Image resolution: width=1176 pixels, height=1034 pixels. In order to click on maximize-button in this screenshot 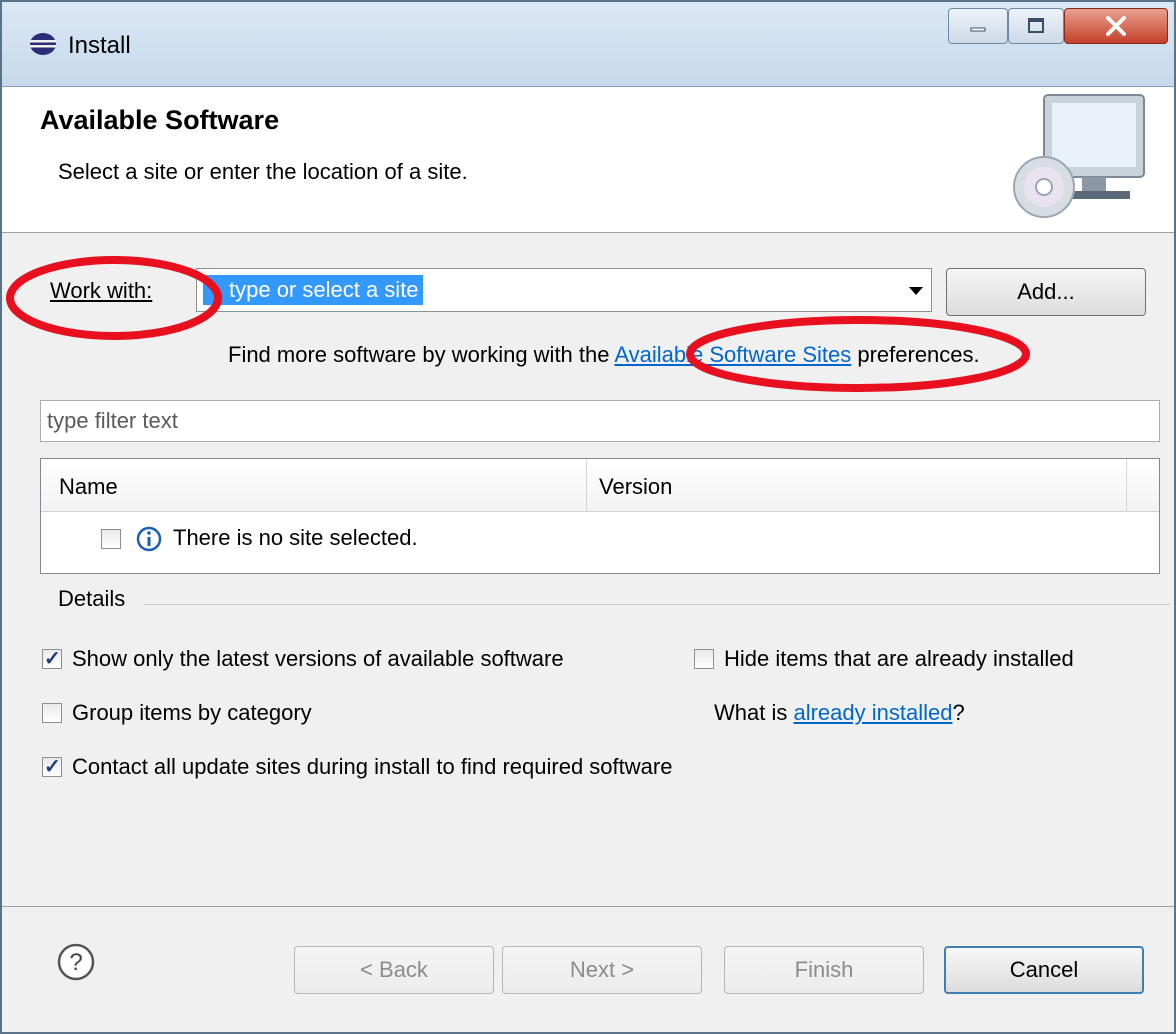, I will do `click(1036, 26)`.